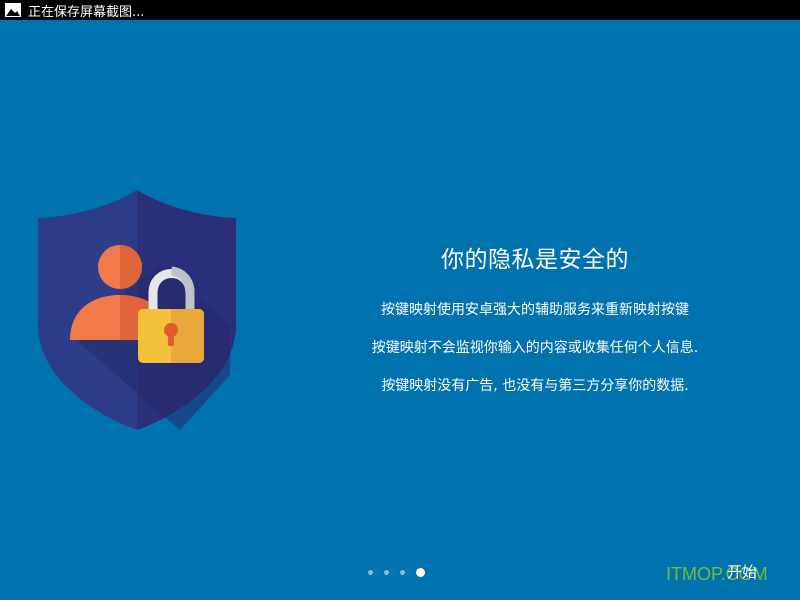 Image resolution: width=800 pixels, height=600 pixels. I want to click on privacy-illustration, so click(137, 310).